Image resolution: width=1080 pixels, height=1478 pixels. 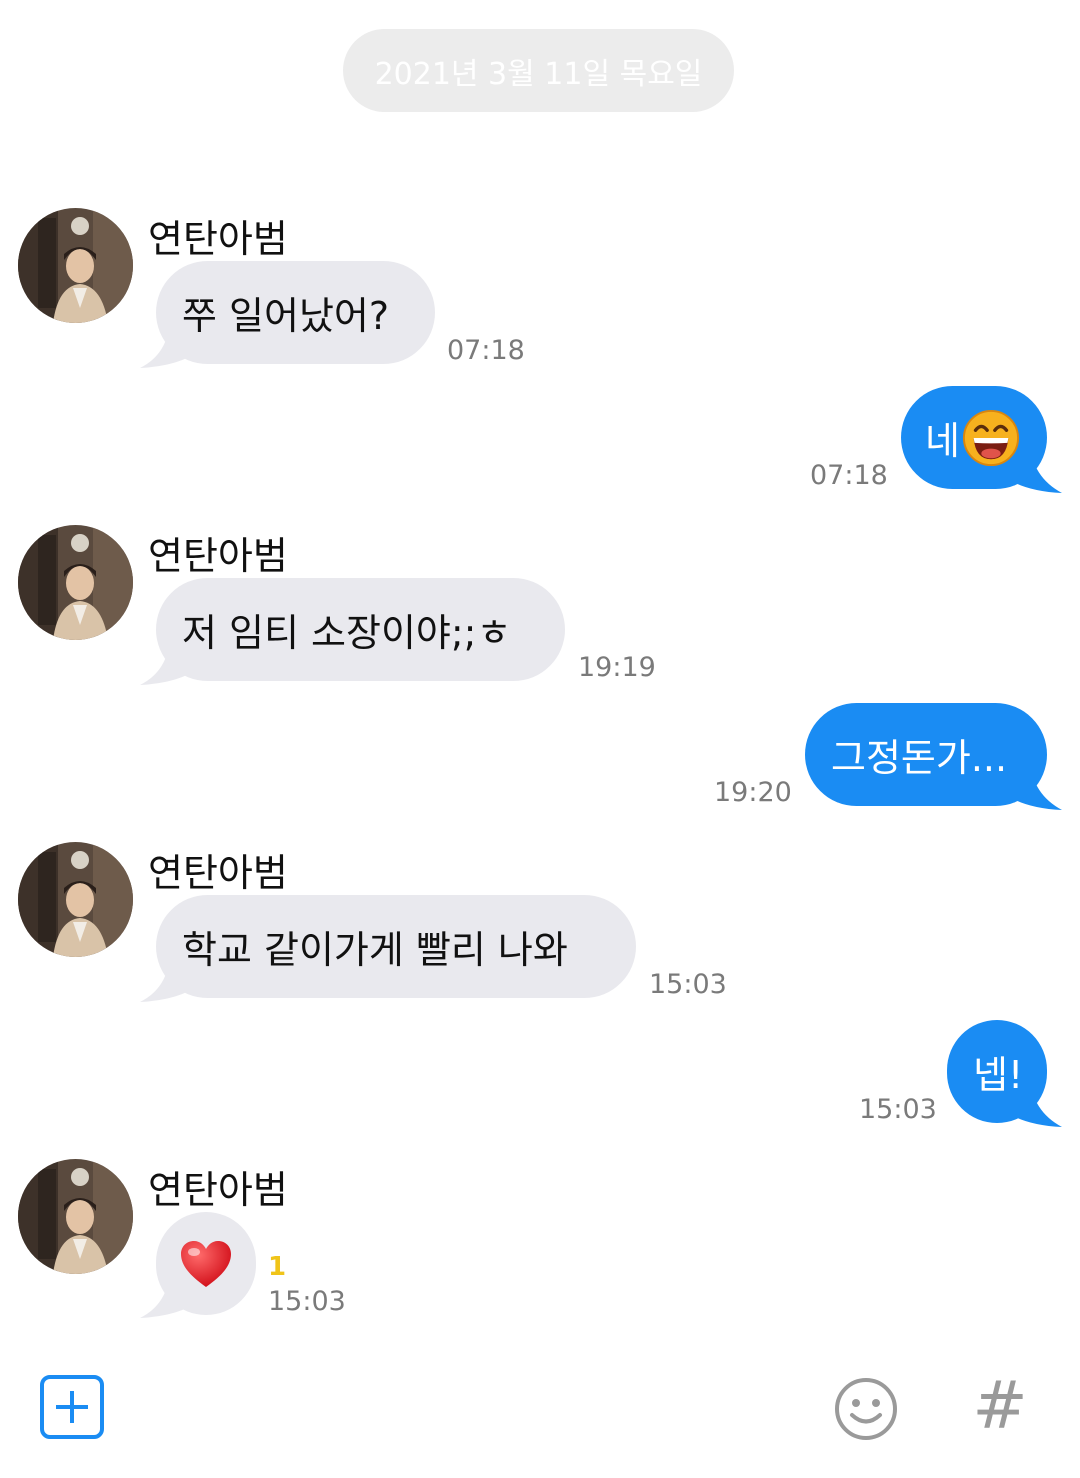 I want to click on message-text: 학교 같이가게 빨리 나와, so click(x=375, y=950).